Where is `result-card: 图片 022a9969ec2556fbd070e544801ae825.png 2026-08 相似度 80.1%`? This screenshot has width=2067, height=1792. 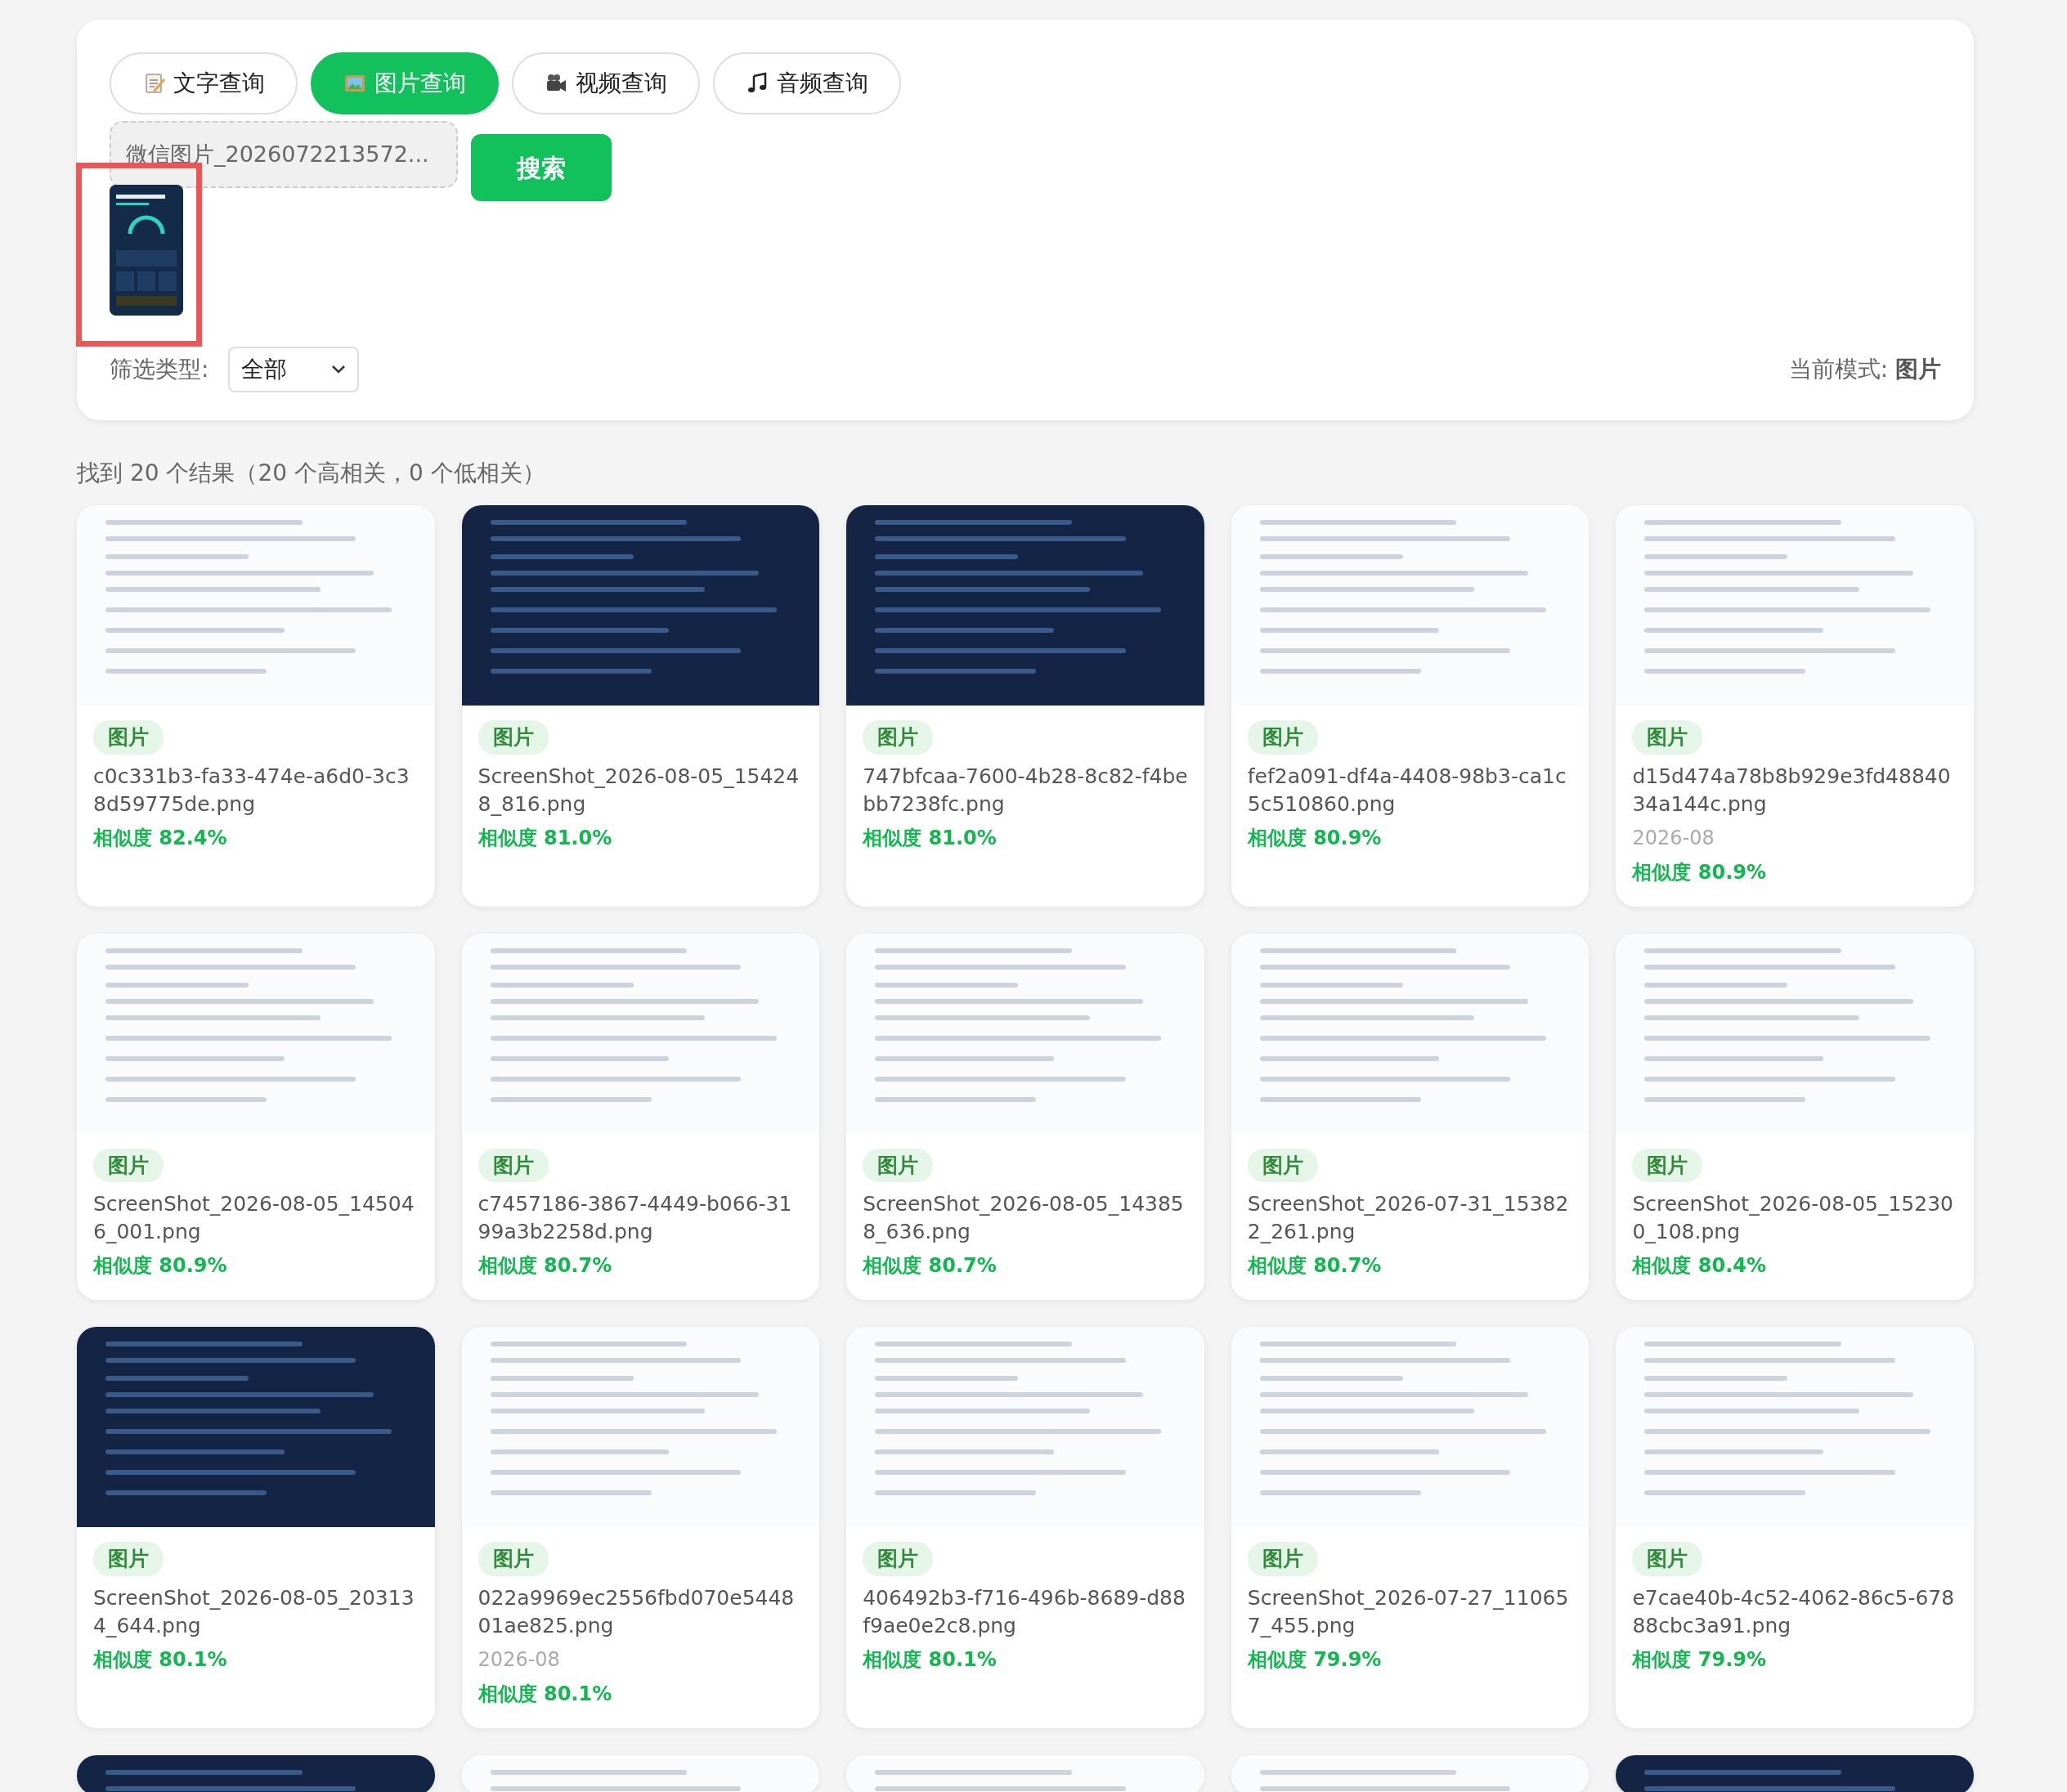
result-card: 图片 022a9969ec2556fbd070e544801ae825.png 2026-08 相似度 80.1% is located at coordinates (640, 1527).